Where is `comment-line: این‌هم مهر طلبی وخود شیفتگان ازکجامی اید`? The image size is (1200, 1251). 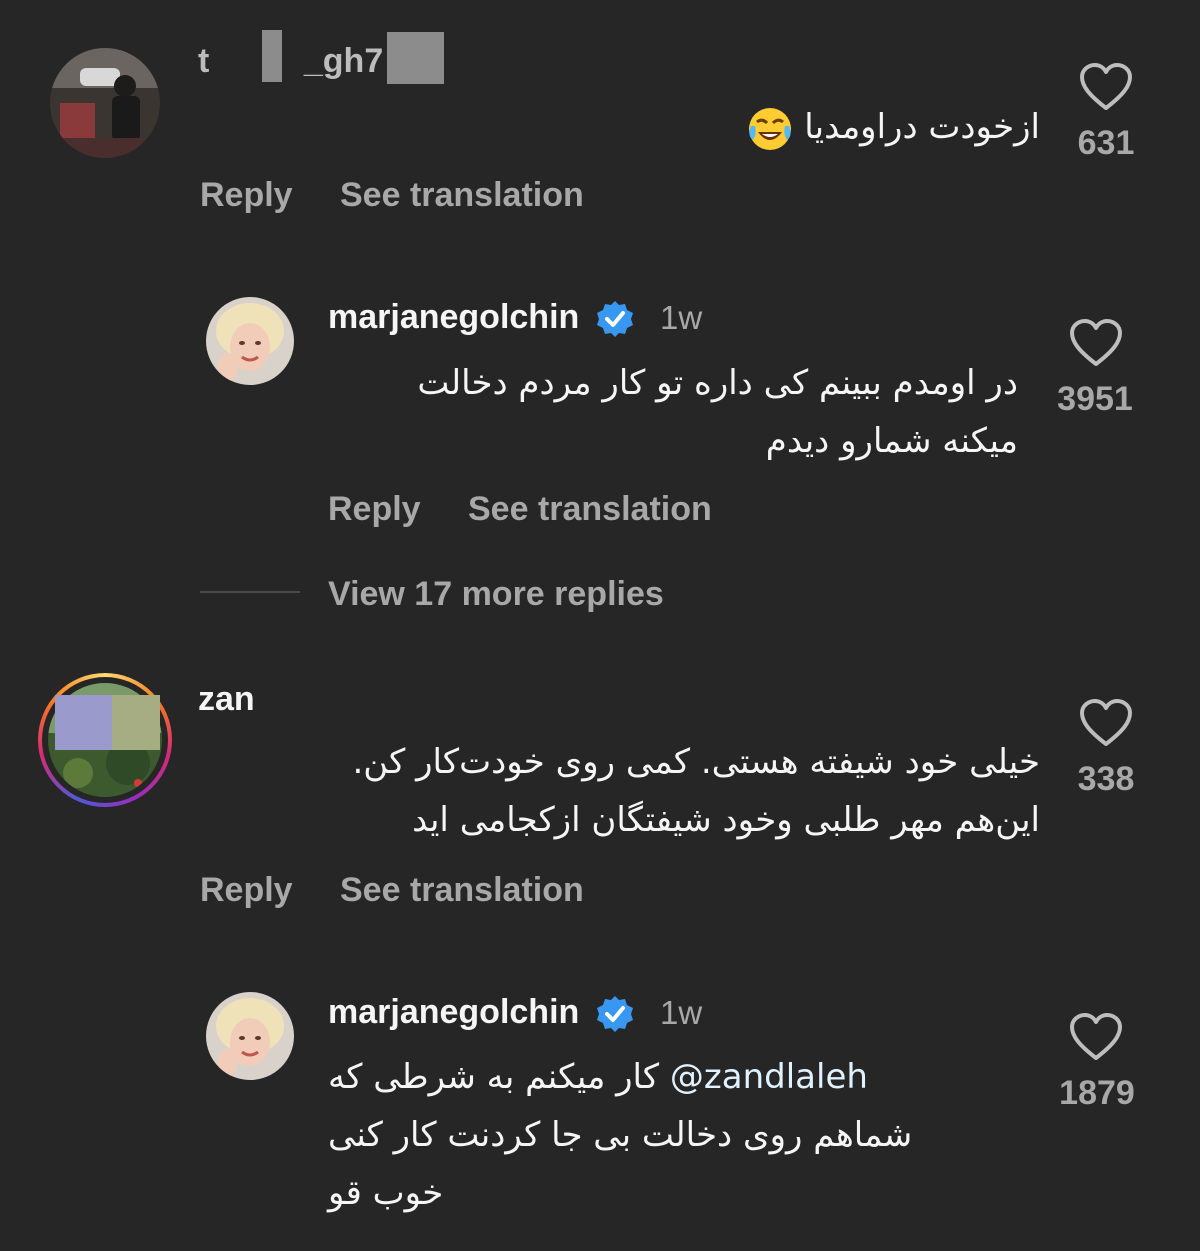 comment-line: این‌هم مهر طلبی وخود شیفتگان ازکجامی اید is located at coordinates (726, 820).